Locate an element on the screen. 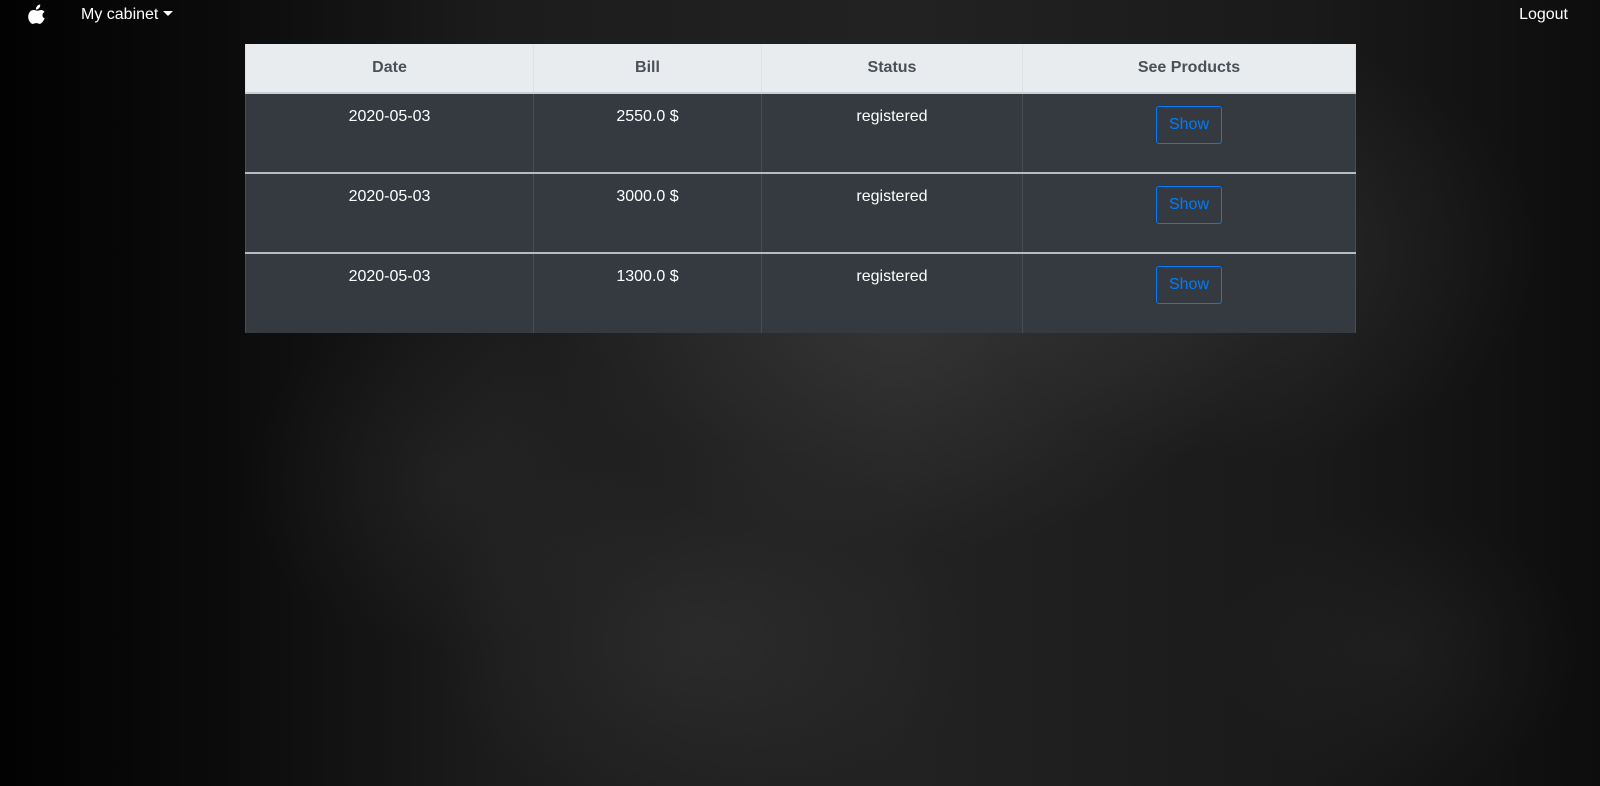  apple-logo-icon is located at coordinates (37, 14).